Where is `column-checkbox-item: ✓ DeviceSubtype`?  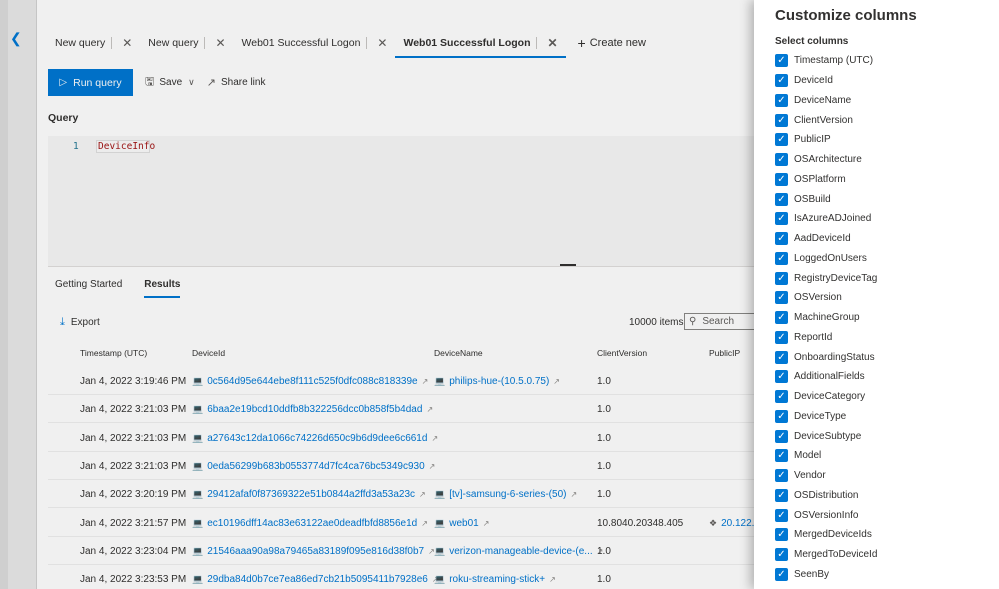 column-checkbox-item: ✓ DeviceSubtype is located at coordinates (826, 436).